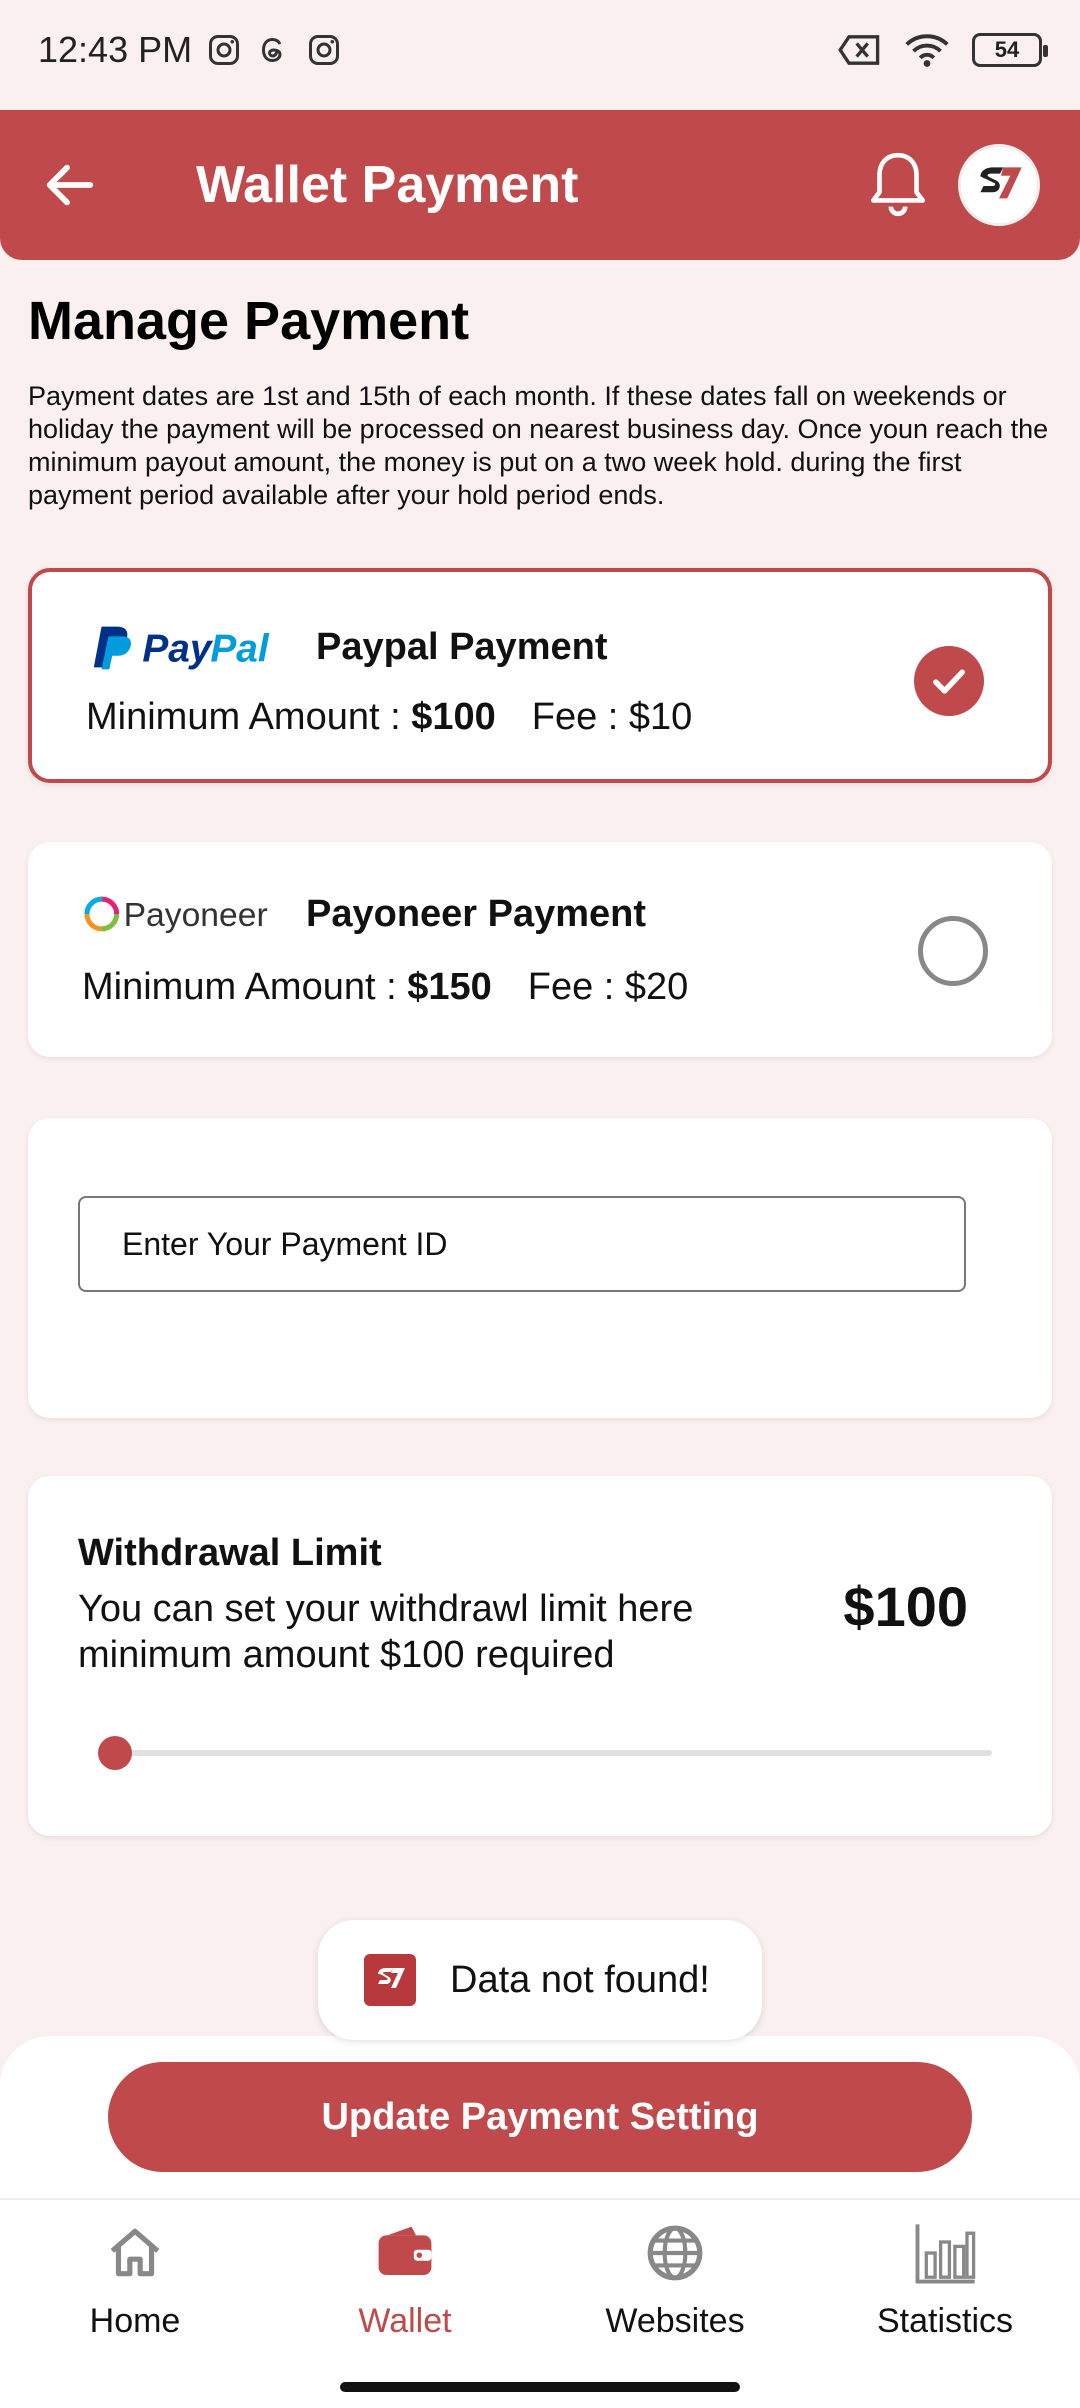 This screenshot has width=1080, height=2408. What do you see at coordinates (70, 185) in the screenshot?
I see `arrow-left-icon` at bounding box center [70, 185].